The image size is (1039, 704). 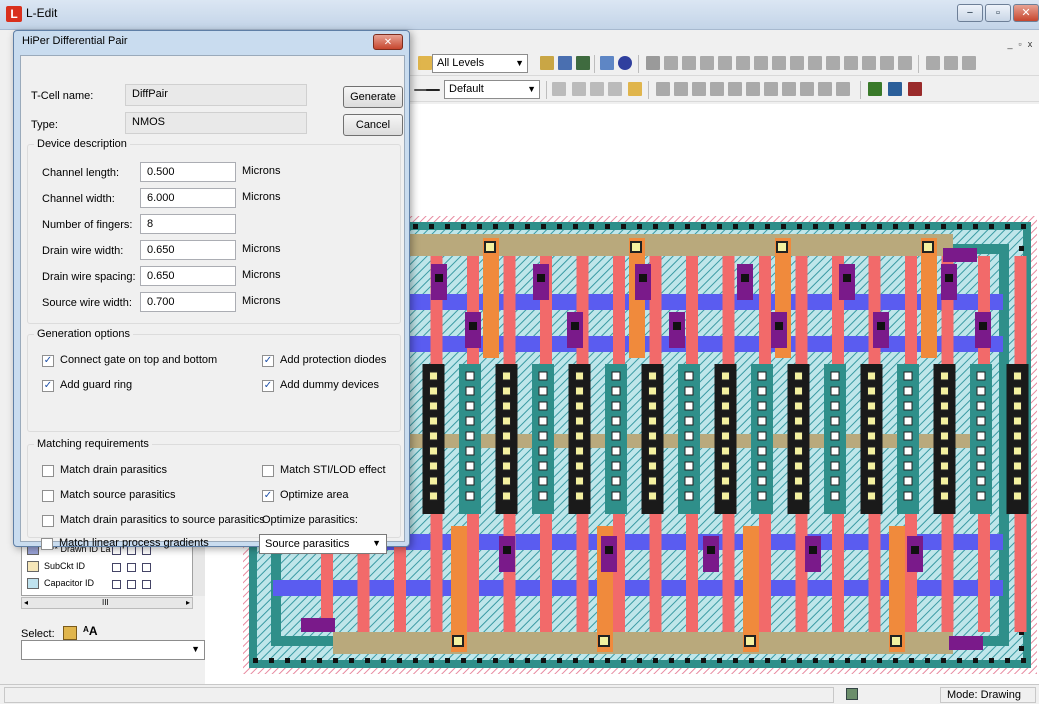 I want to click on maximize-button: ▫, so click(x=998, y=13).